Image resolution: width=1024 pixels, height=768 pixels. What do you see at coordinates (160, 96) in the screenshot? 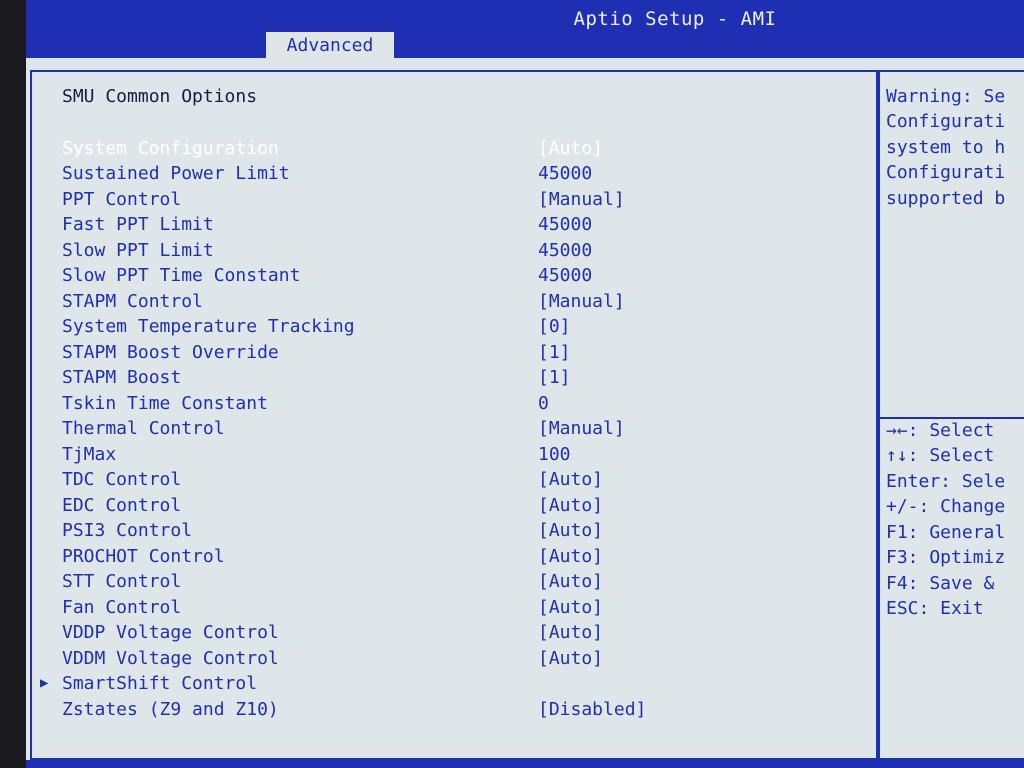
I see `section-title: SMU Common Options` at bounding box center [160, 96].